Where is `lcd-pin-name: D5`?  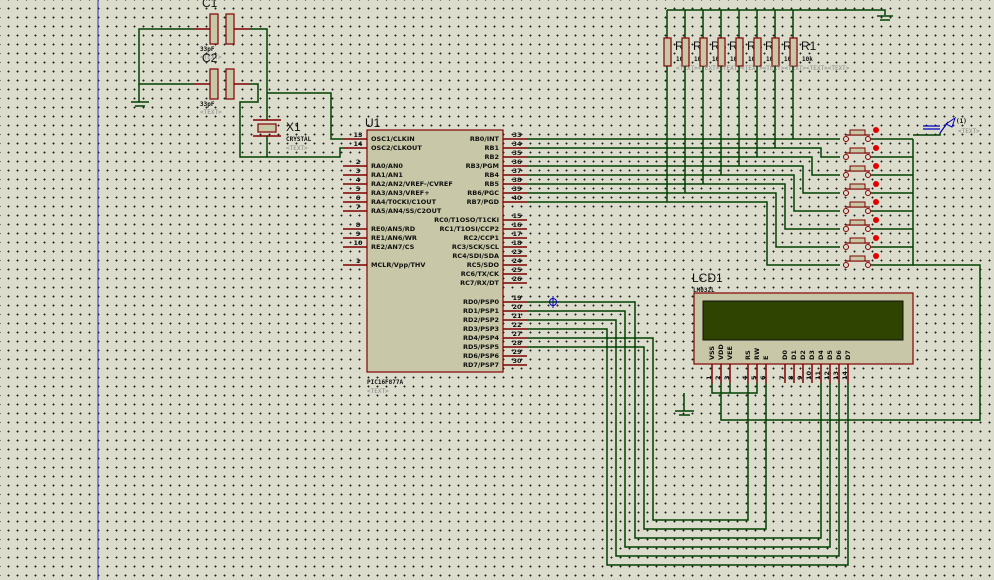 lcd-pin-name: D5 is located at coordinates (830, 355).